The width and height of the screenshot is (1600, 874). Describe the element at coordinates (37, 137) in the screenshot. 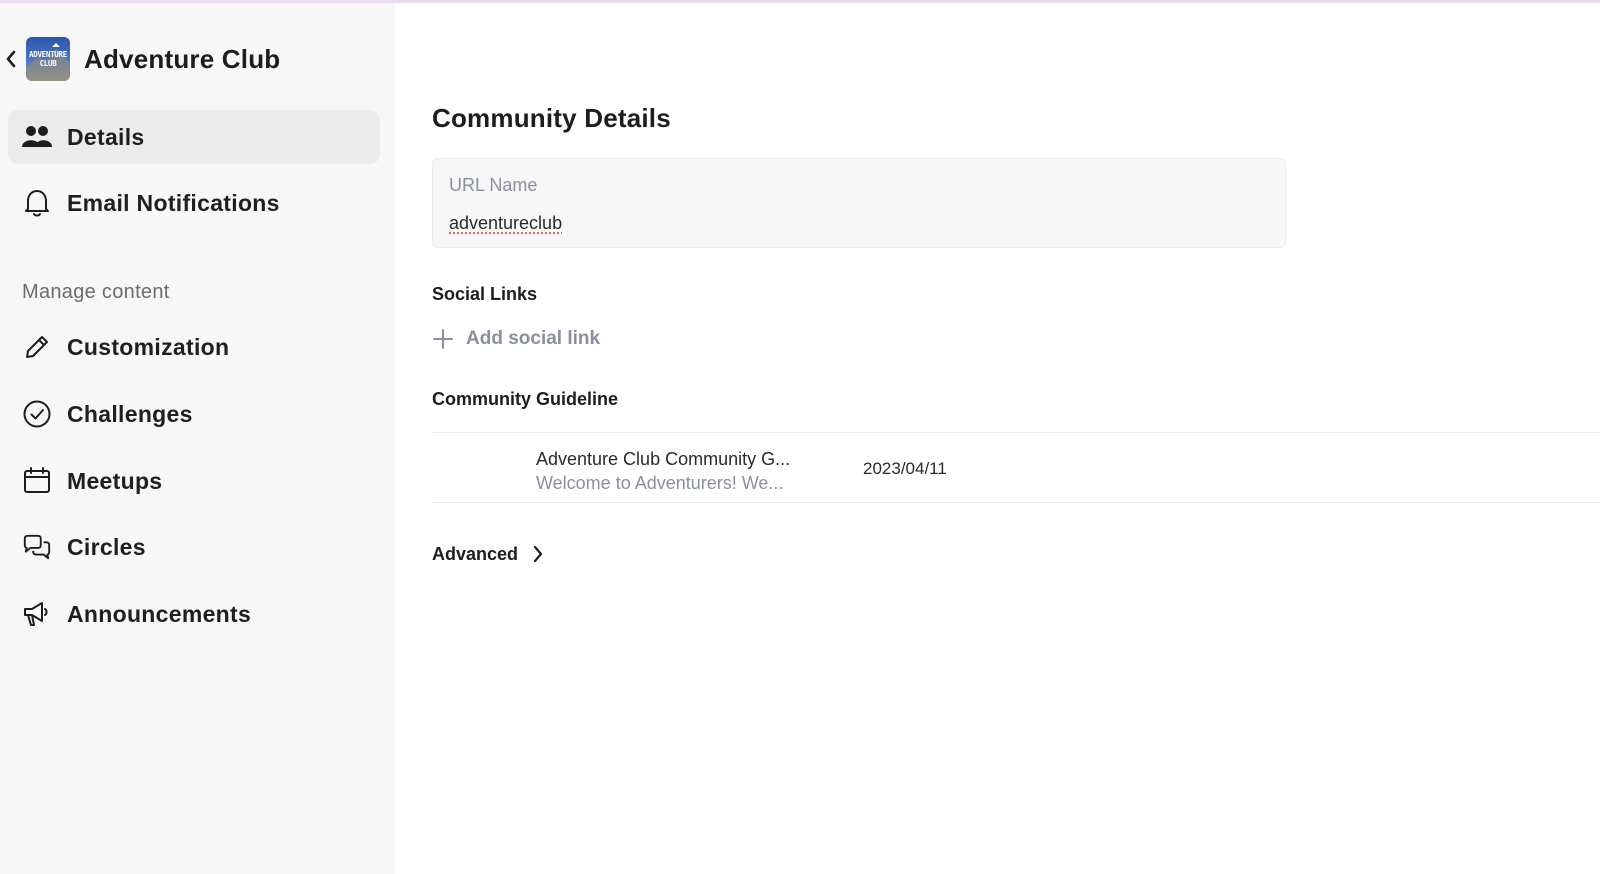

I see `people-icon` at that location.